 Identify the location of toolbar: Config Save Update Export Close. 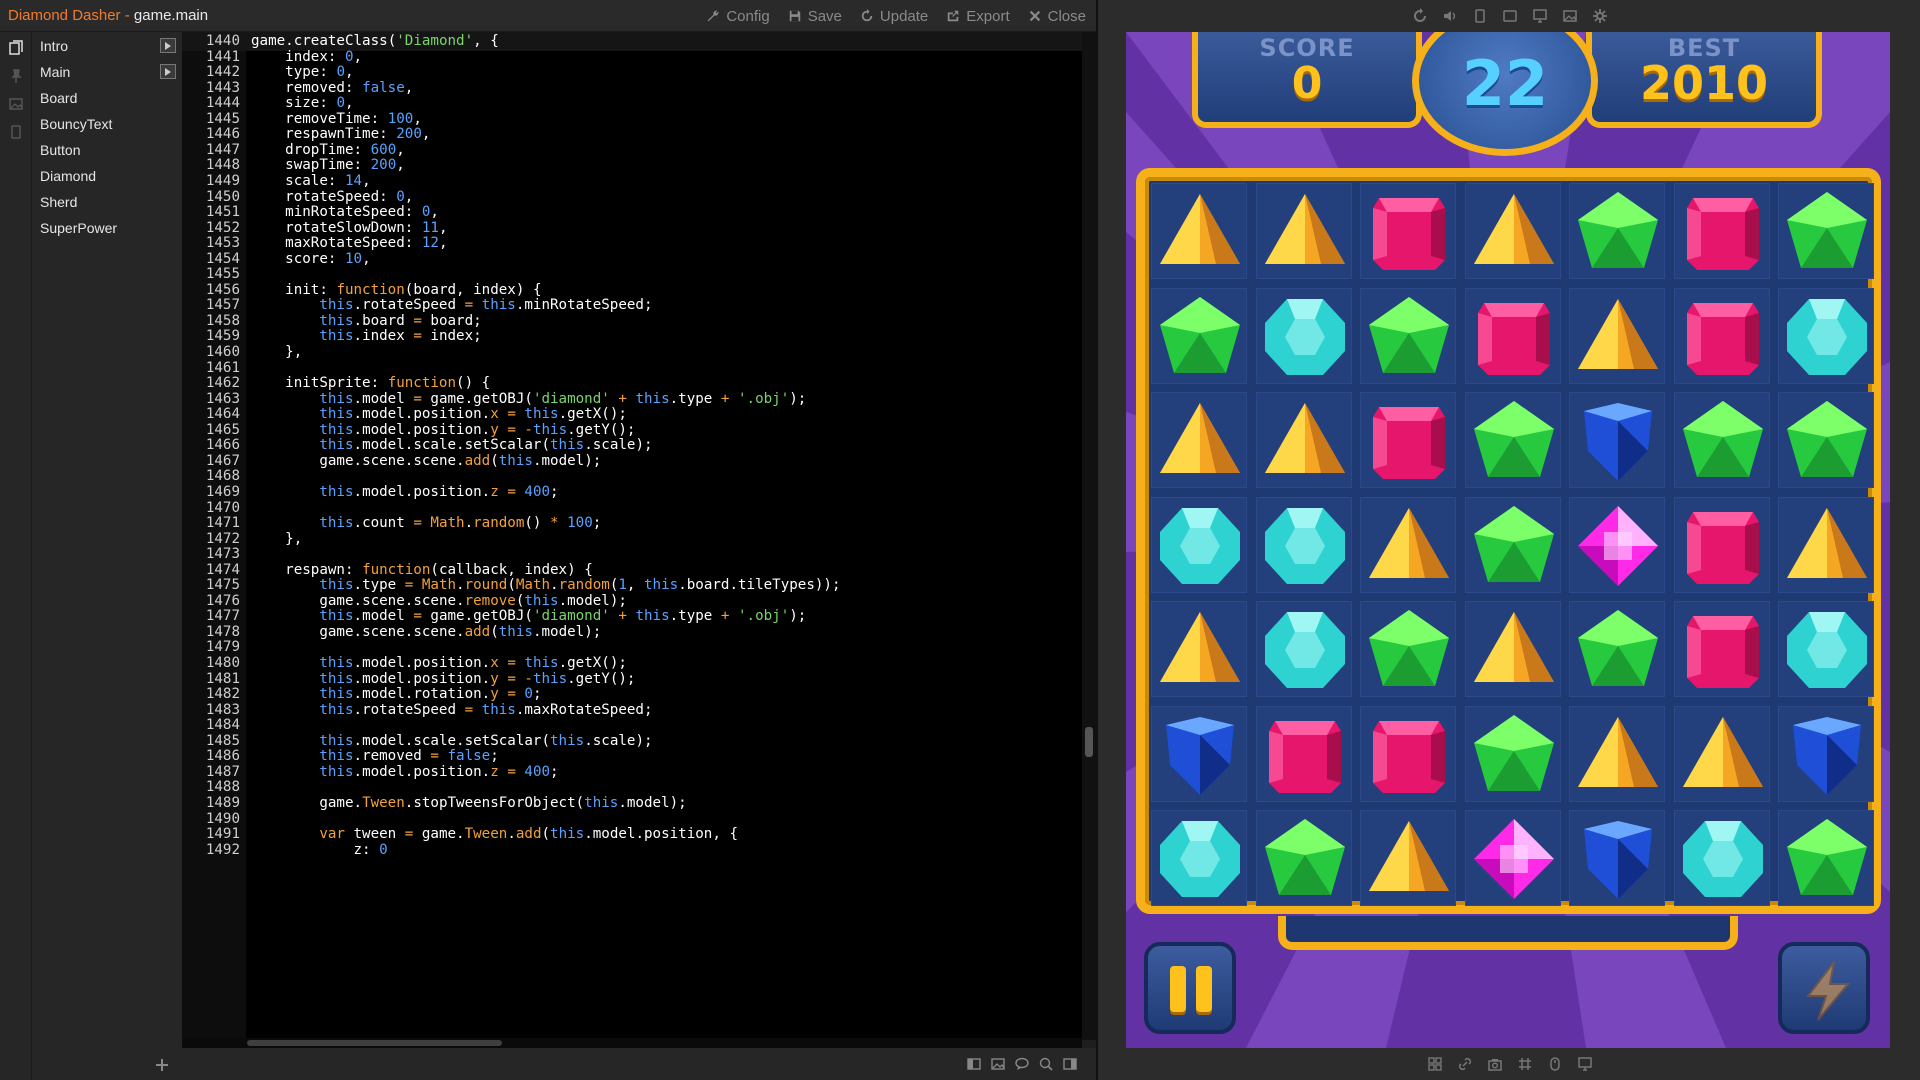
(896, 16).